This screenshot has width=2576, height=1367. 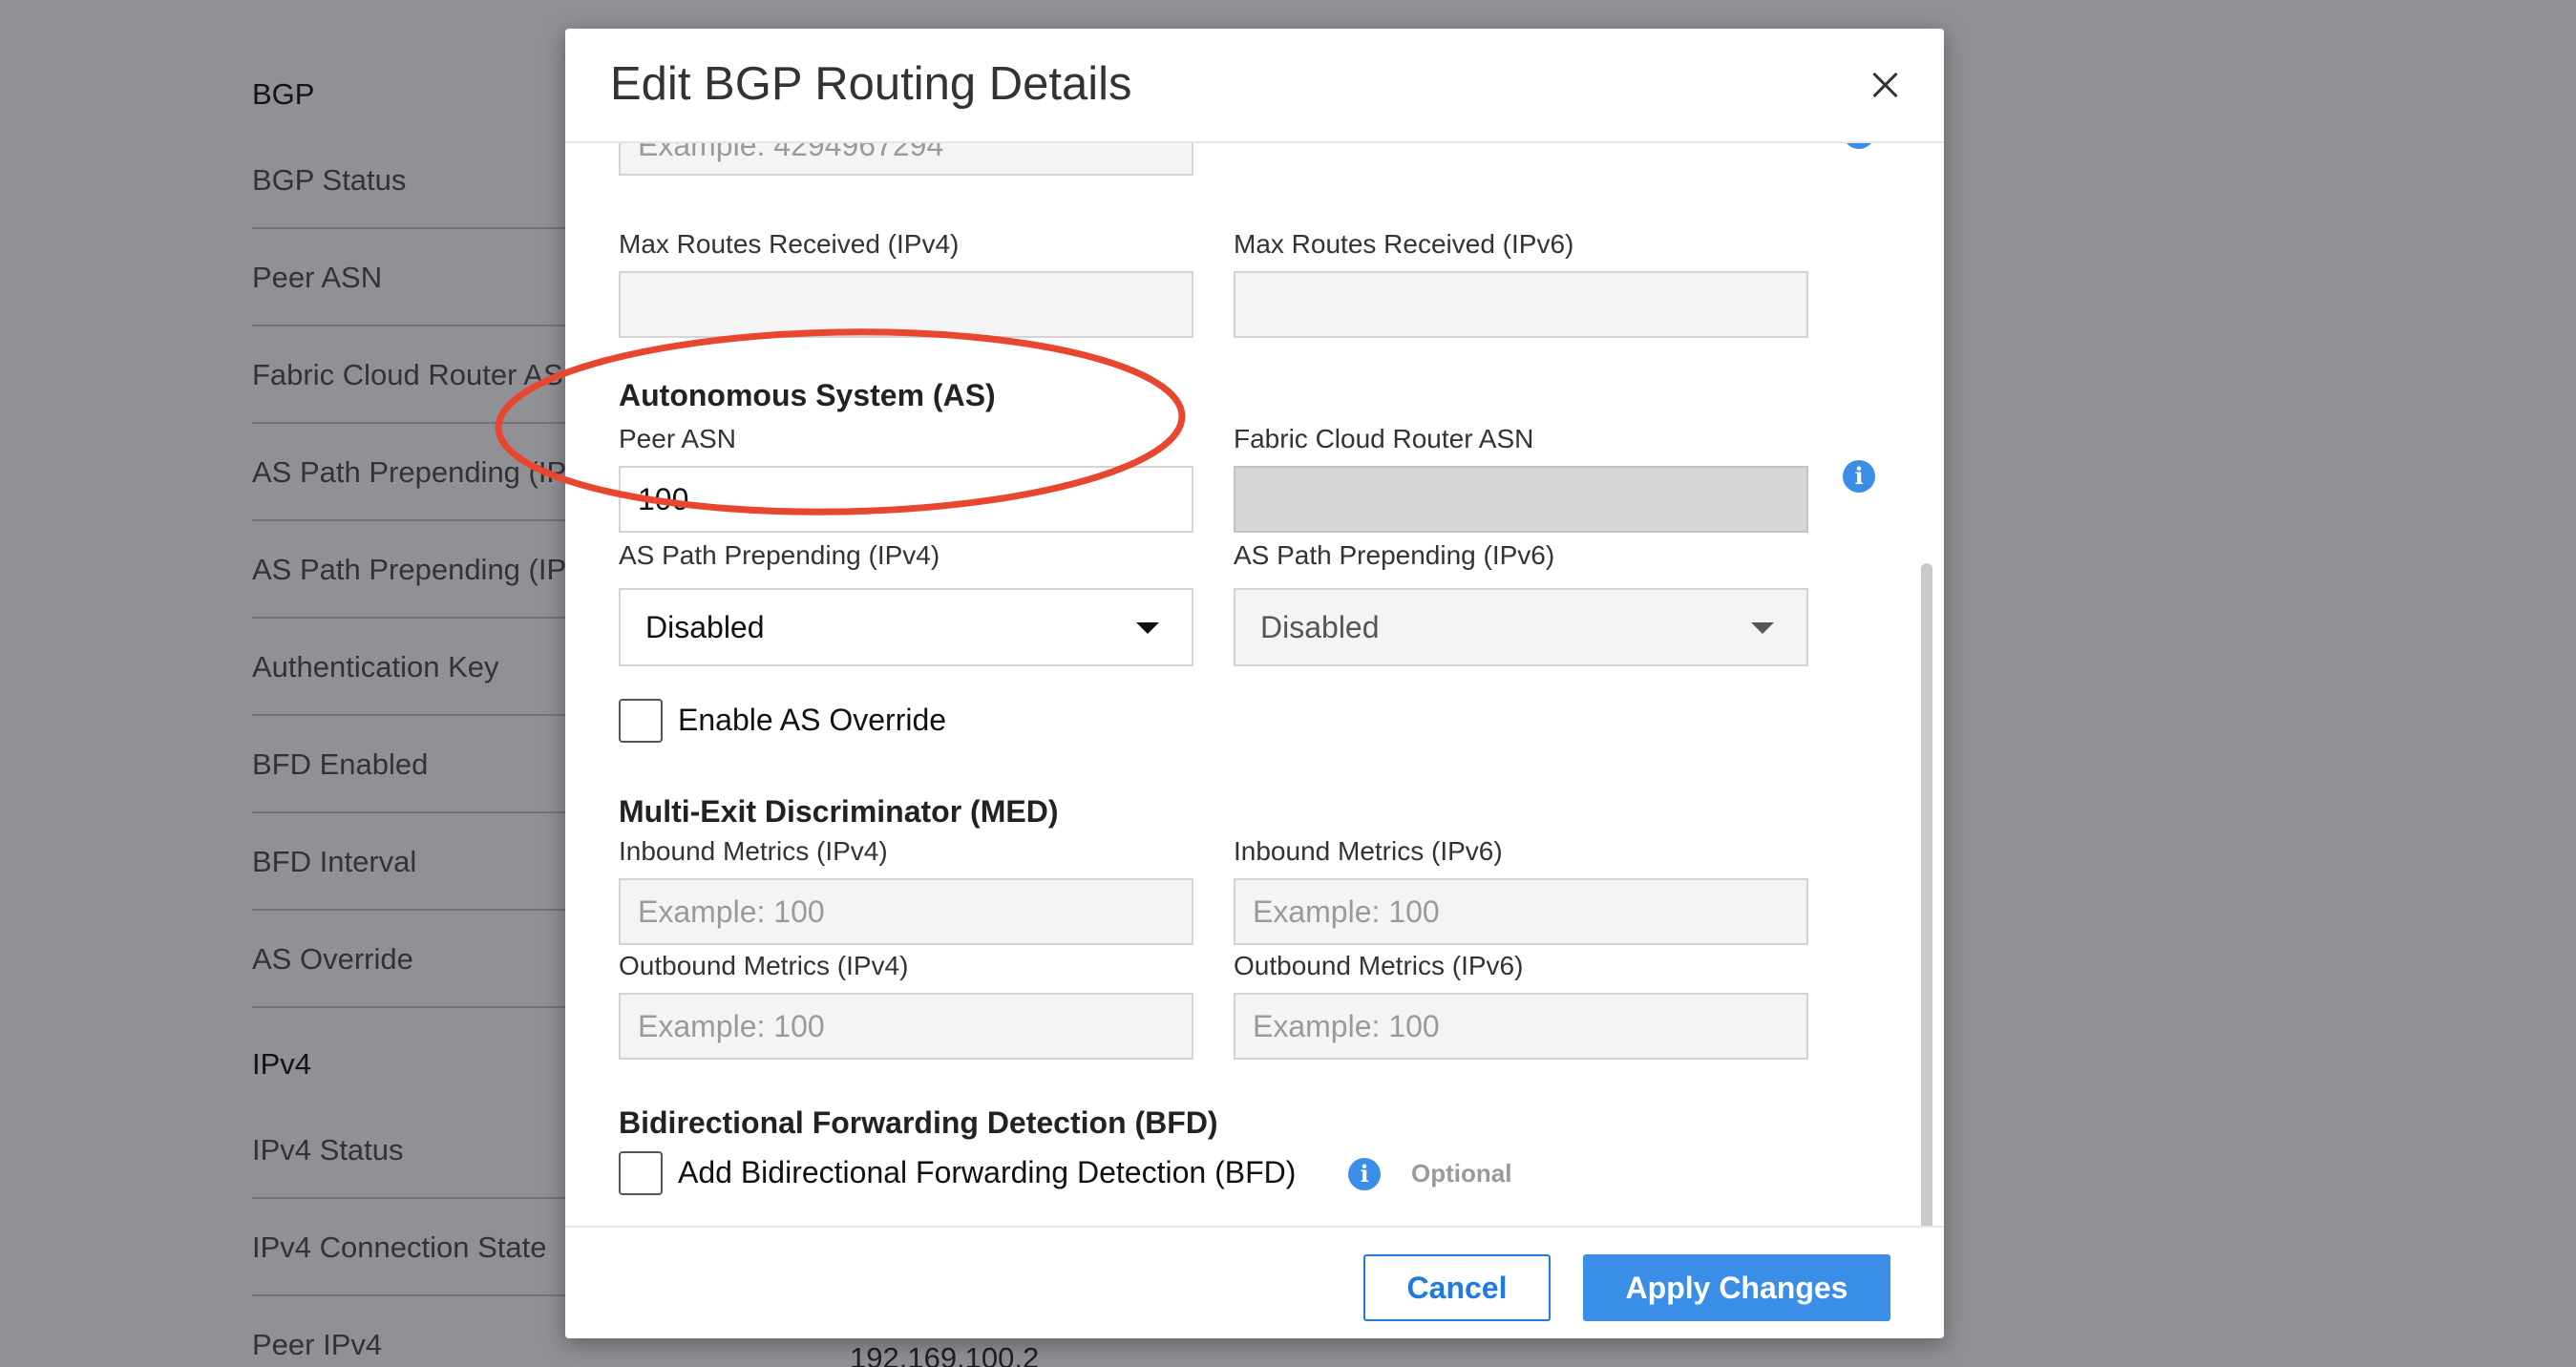 I want to click on modal-footer: Cancel Apply Changes, so click(x=1254, y=1282).